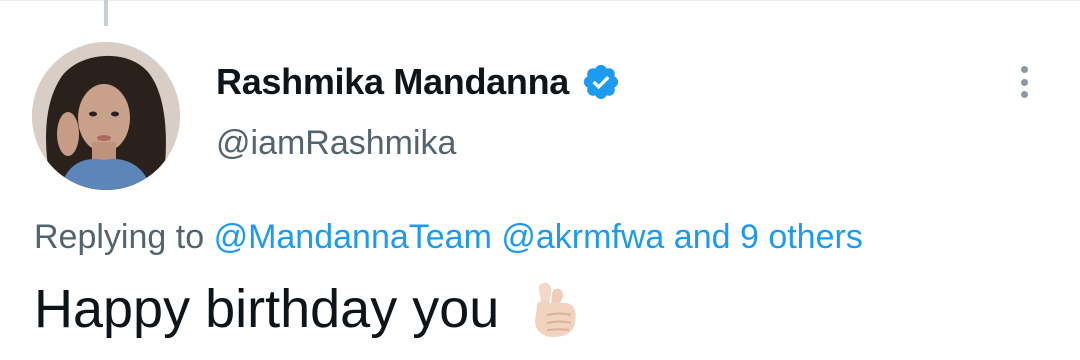 The width and height of the screenshot is (1080, 360). I want to click on avatar, so click(106, 116).